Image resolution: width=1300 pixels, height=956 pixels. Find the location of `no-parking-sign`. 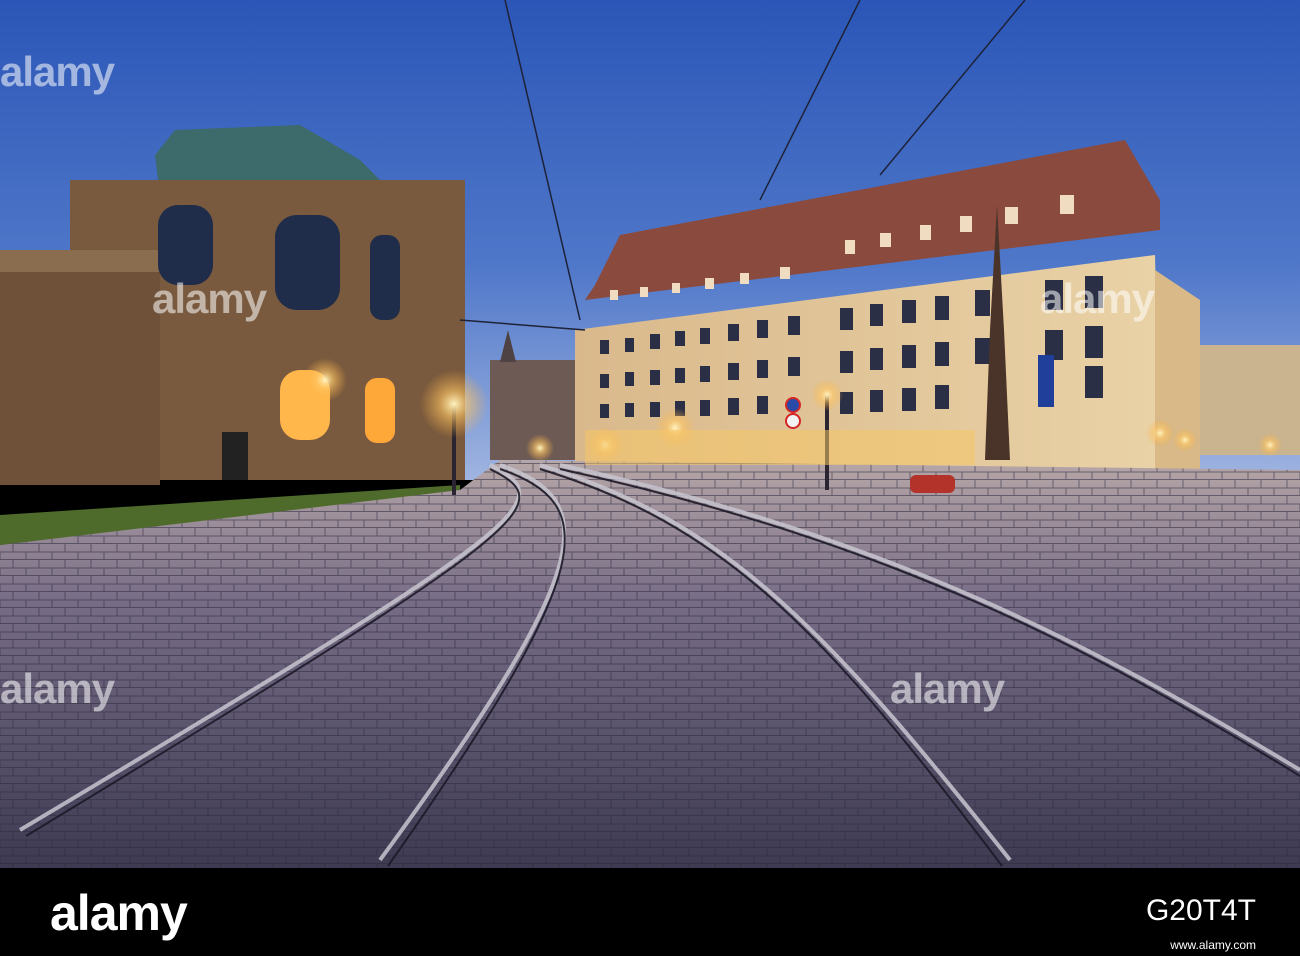

no-parking-sign is located at coordinates (793, 405).